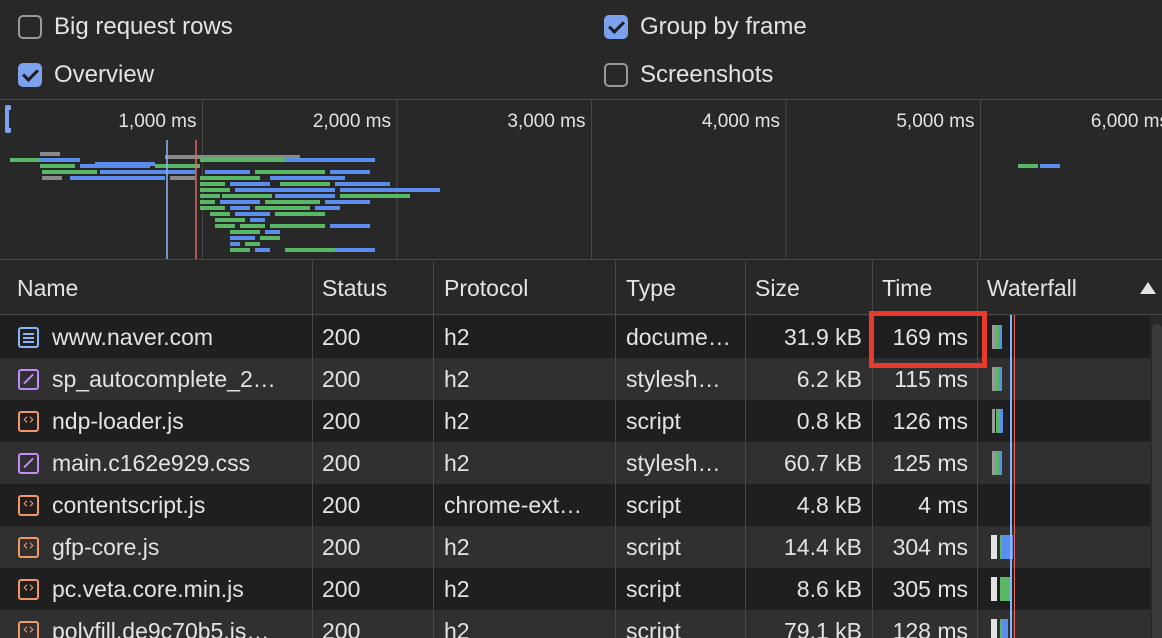 Image resolution: width=1162 pixels, height=638 pixels. What do you see at coordinates (176, 505) in the screenshot?
I see `request-name-cell: contentscript.js` at bounding box center [176, 505].